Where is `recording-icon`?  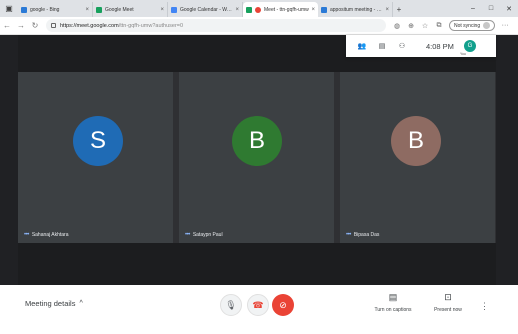
recording-icon is located at coordinates (258, 9).